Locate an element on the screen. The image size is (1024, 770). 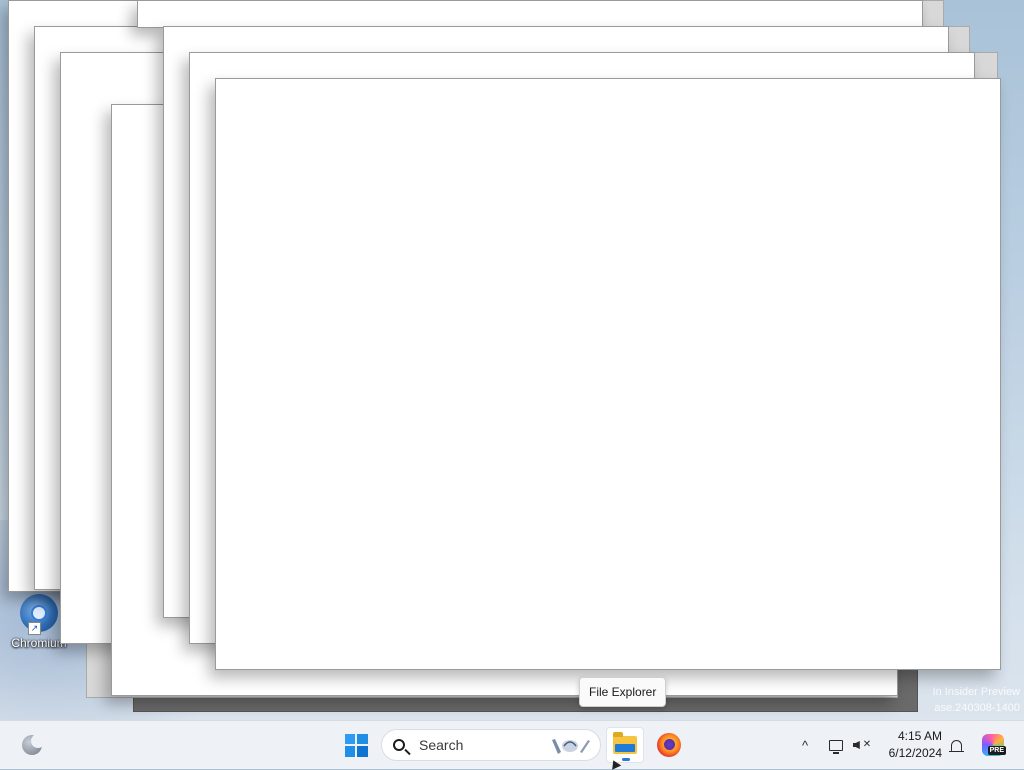
chromium-icon: ↗ is located at coordinates (39, 614).